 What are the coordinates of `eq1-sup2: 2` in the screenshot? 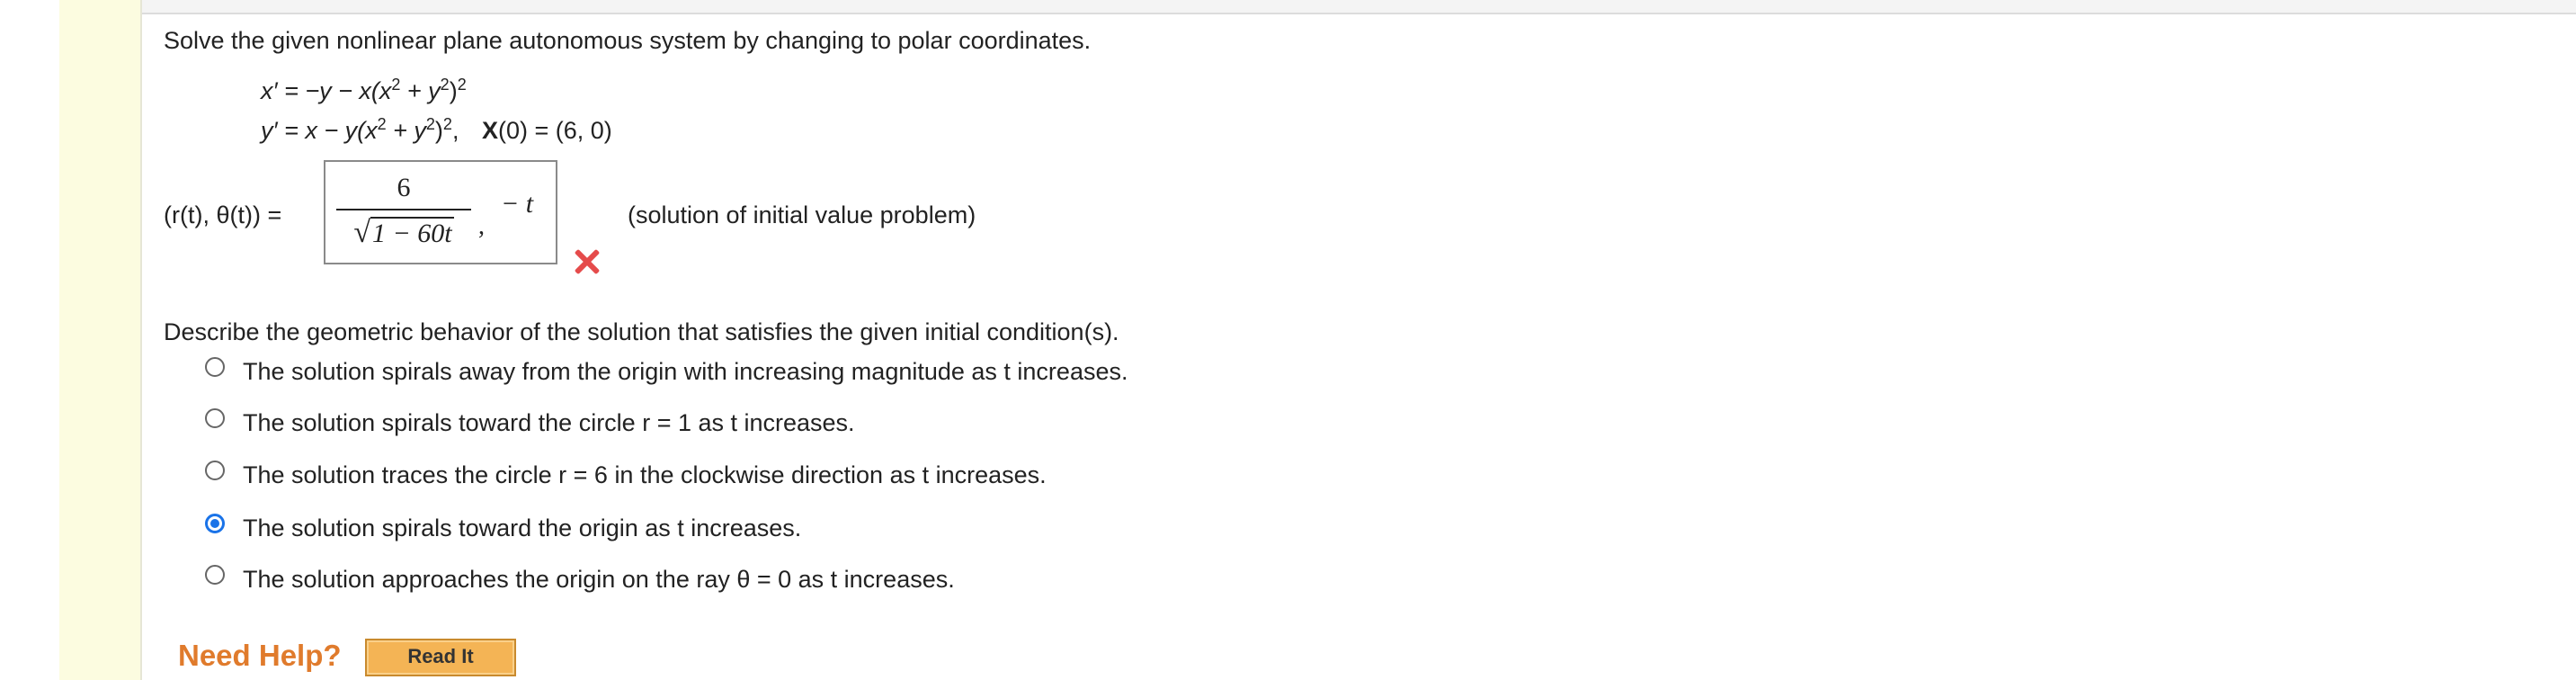 It's located at (445, 85).